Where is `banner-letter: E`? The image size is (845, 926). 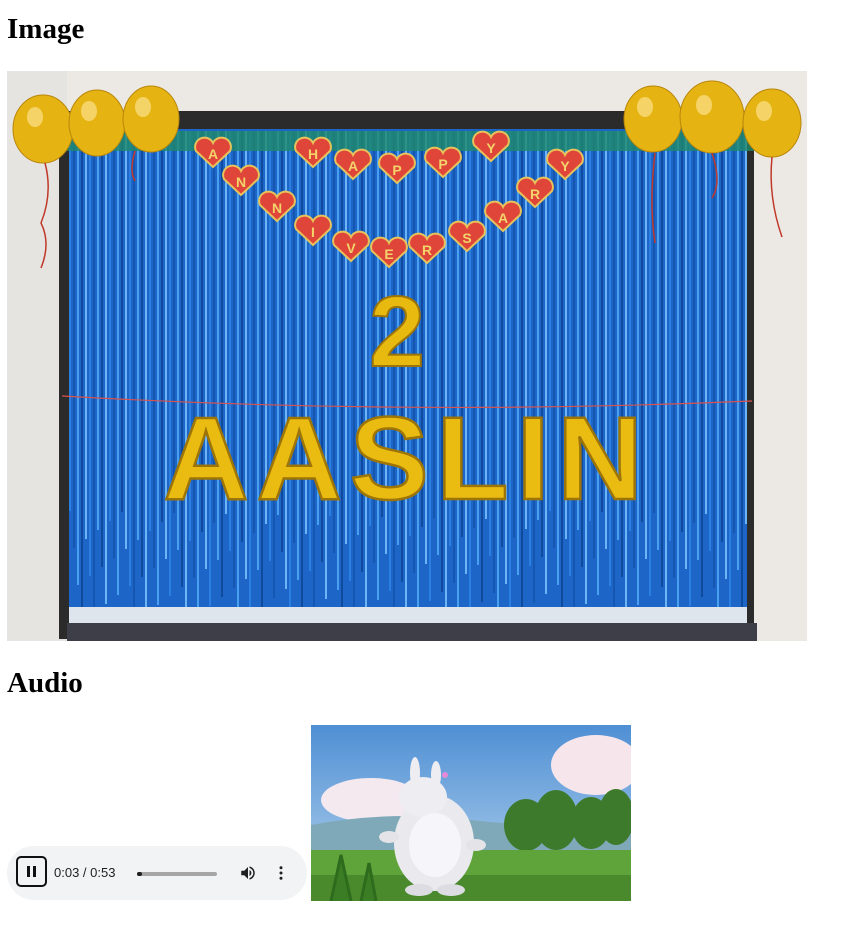 banner-letter: E is located at coordinates (388, 254).